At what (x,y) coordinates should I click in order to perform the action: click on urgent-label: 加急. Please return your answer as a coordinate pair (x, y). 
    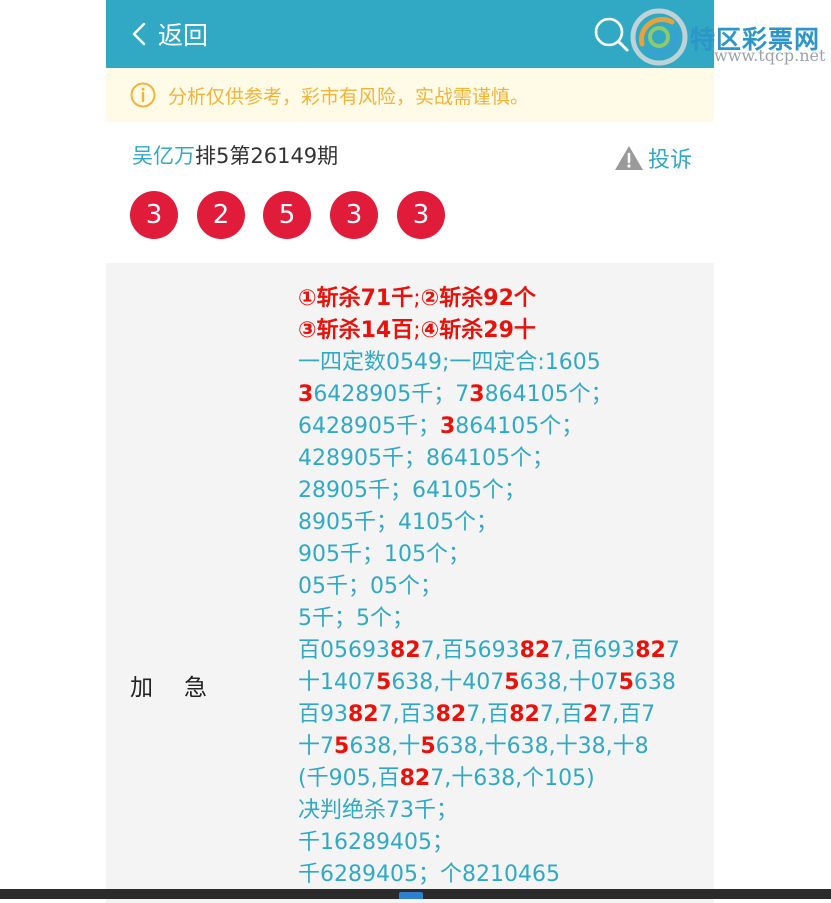
    Looking at the image, I should click on (184, 685).